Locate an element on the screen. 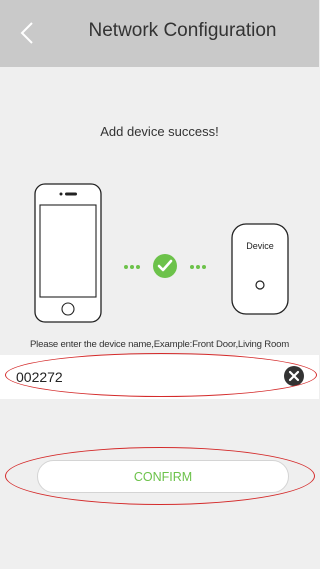 Image resolution: width=320 pixels, height=569 pixels. checkmark-circle-icon is located at coordinates (165, 266).